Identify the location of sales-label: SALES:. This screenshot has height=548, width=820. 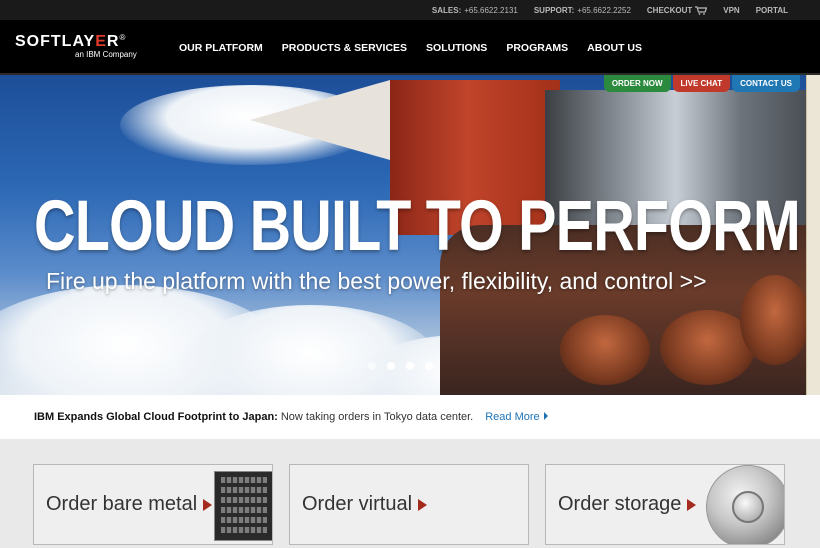
(446, 10).